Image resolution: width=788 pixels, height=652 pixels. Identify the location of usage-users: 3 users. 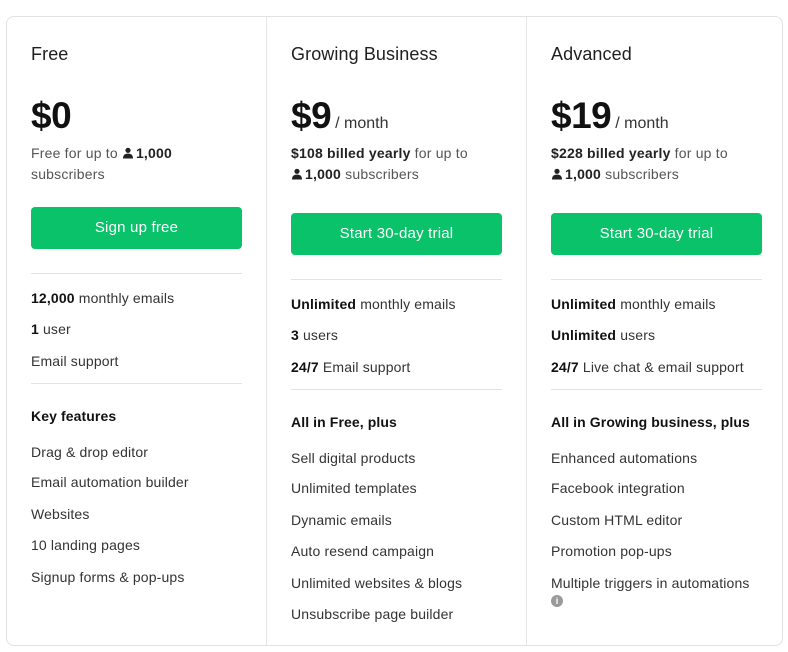
(314, 335).